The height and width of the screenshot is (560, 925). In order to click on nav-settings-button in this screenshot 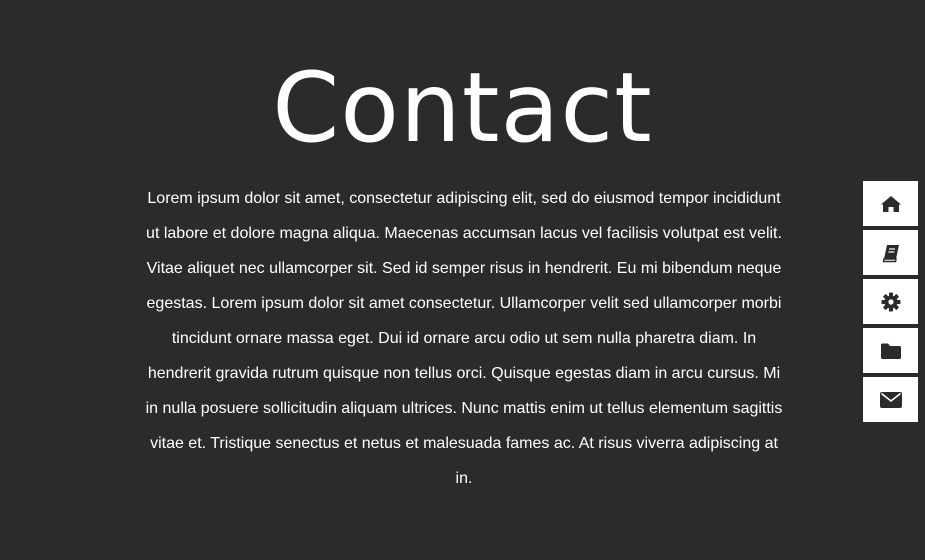, I will do `click(890, 301)`.